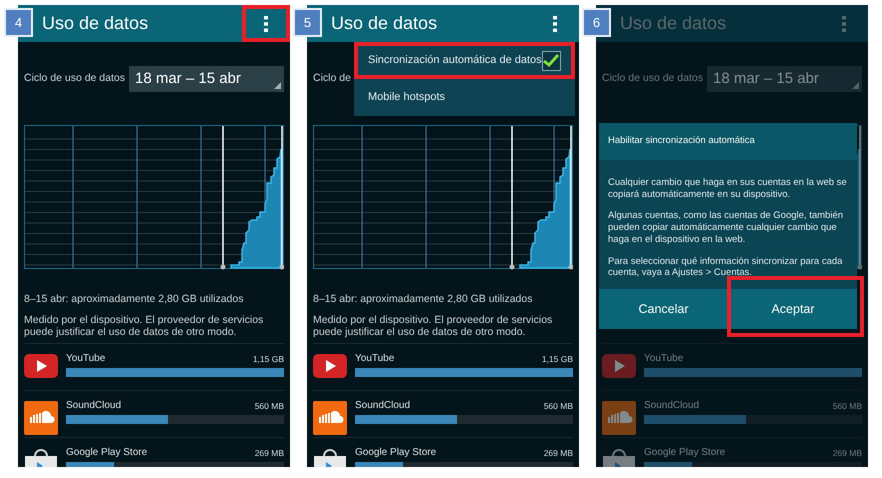  What do you see at coordinates (726, 228) in the screenshot?
I see `dialog-text: Algunas cuentas, como las cuentas de Google, también pueden copiar automáticamente cualquier cambio que haga en el dispositivo en la web.` at bounding box center [726, 228].